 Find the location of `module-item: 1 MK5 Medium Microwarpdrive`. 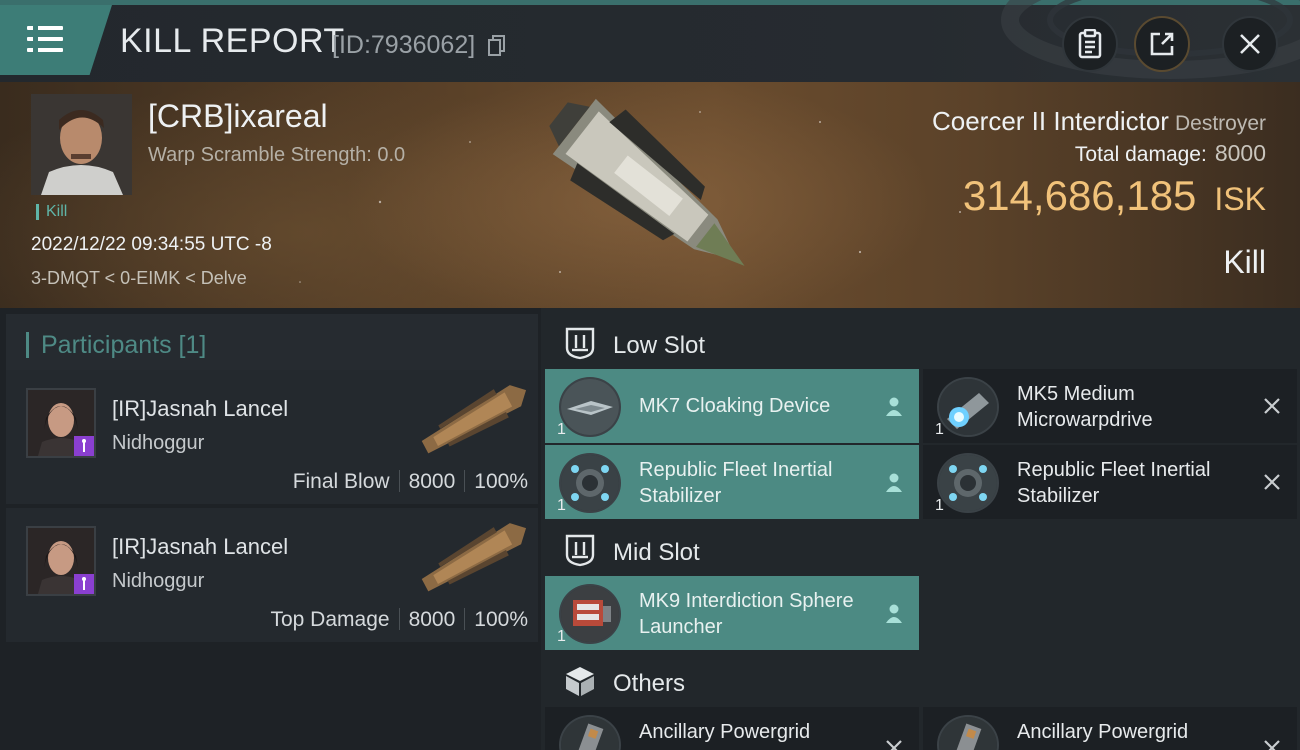

module-item: 1 MK5 Medium Microwarpdrive is located at coordinates (1110, 406).